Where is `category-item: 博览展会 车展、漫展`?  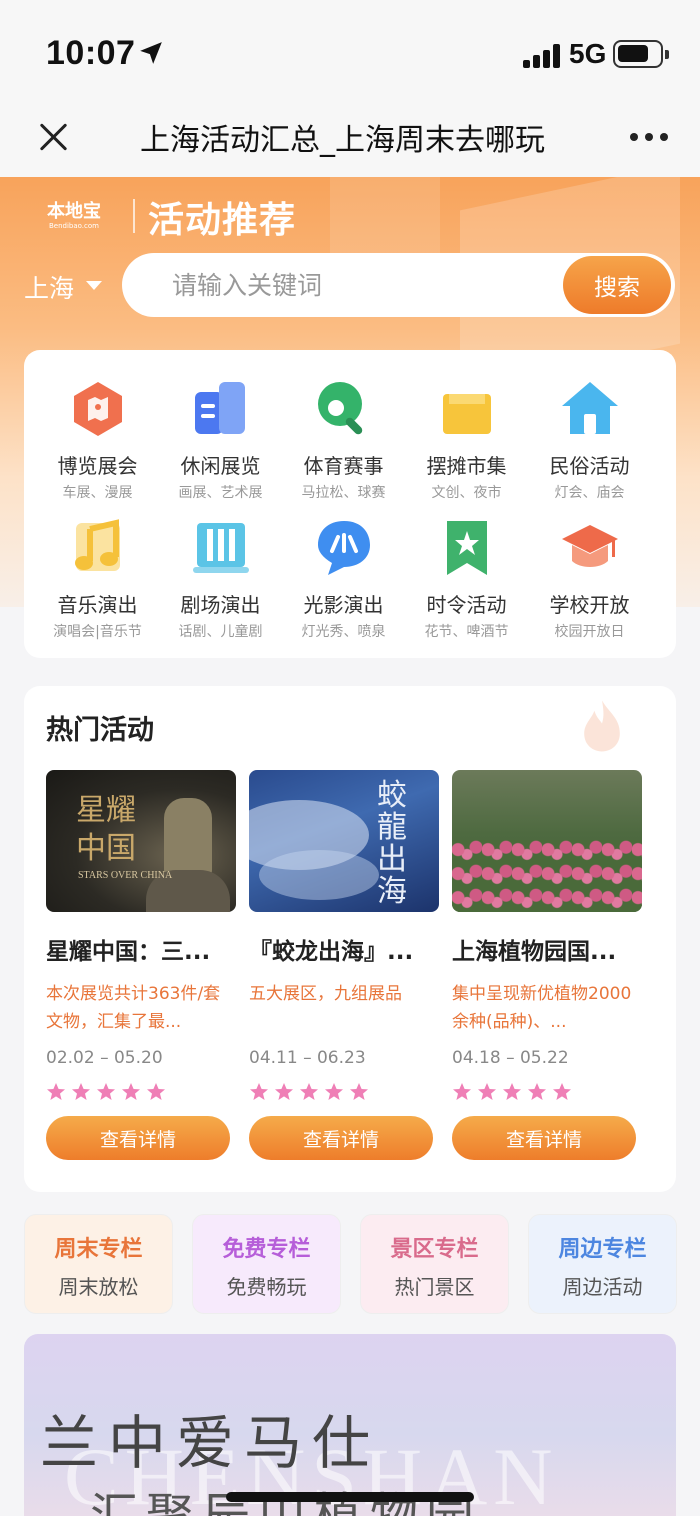
category-item: 博览展会 车展、漫展 is located at coordinates (97, 440).